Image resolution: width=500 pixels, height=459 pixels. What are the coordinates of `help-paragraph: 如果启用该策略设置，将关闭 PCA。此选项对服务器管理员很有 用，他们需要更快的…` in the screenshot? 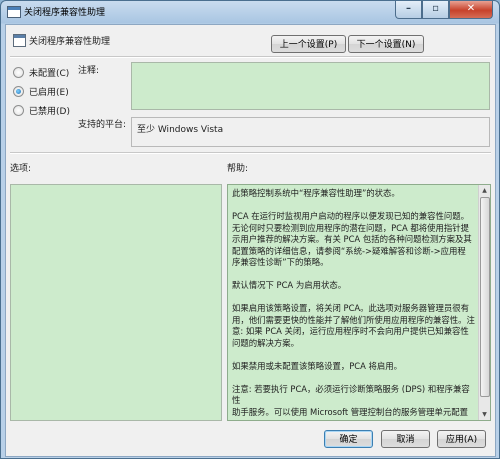 It's located at (353, 325).